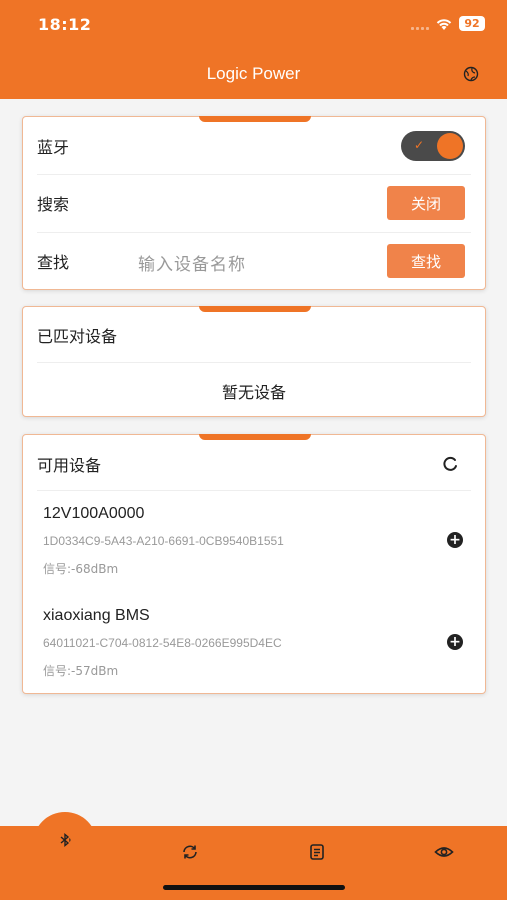 The height and width of the screenshot is (900, 507). I want to click on device-signal: 信号:-68dBm, so click(81, 569).